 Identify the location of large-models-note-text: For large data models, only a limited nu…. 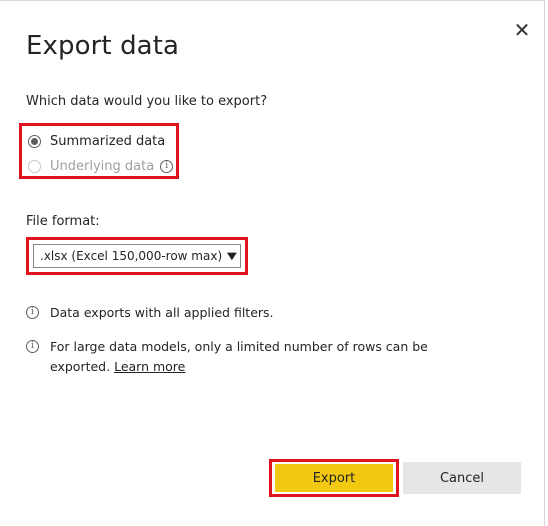
(239, 356).